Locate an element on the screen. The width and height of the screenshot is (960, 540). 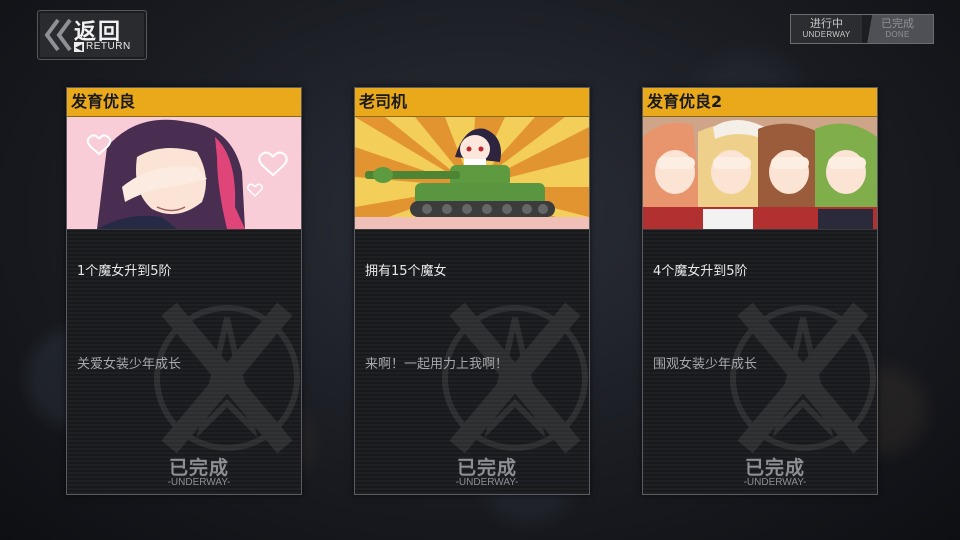
card-illustration-girl-covering-eyes is located at coordinates (184, 173).